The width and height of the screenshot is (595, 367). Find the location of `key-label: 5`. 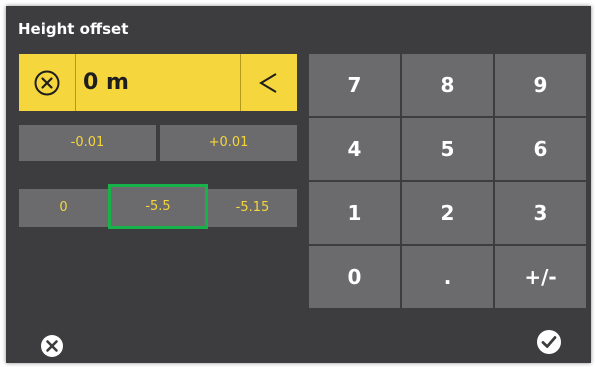

key-label: 5 is located at coordinates (447, 149).